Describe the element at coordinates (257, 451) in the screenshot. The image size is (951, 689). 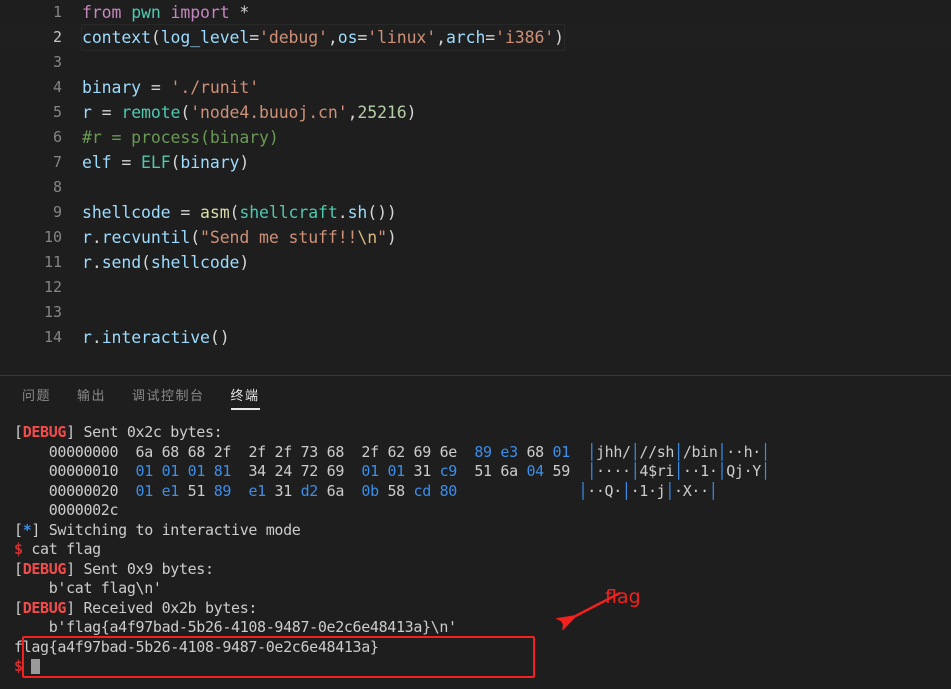
I see `terminal-text: 2f` at that location.